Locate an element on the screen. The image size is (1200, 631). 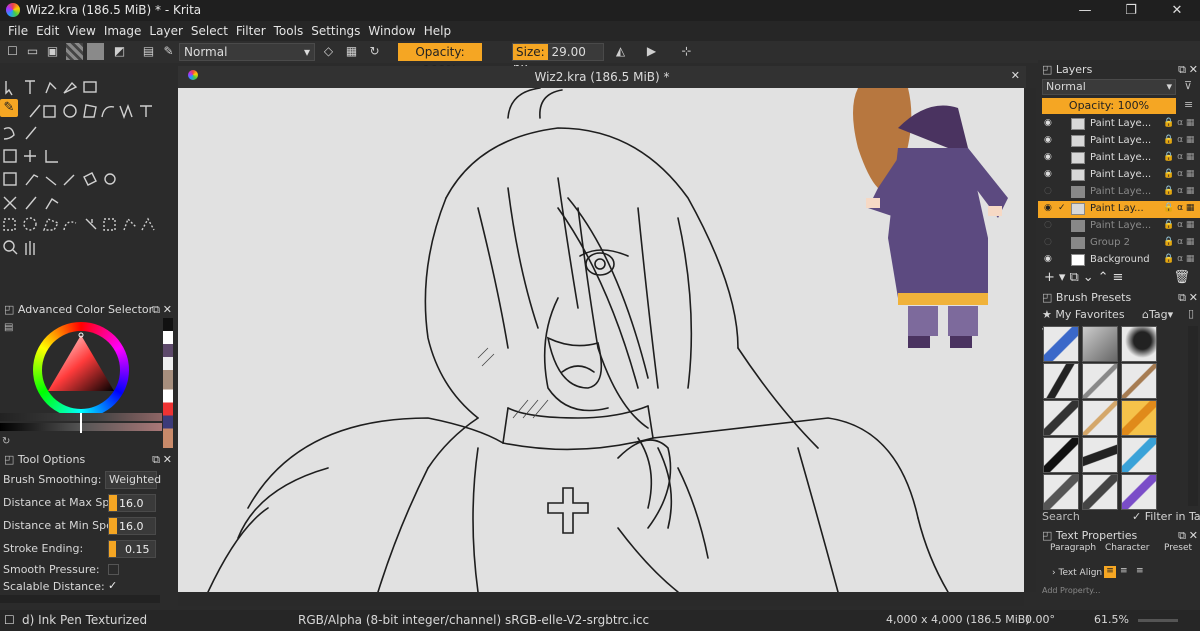
menu-select: Select is located at coordinates (209, 31).